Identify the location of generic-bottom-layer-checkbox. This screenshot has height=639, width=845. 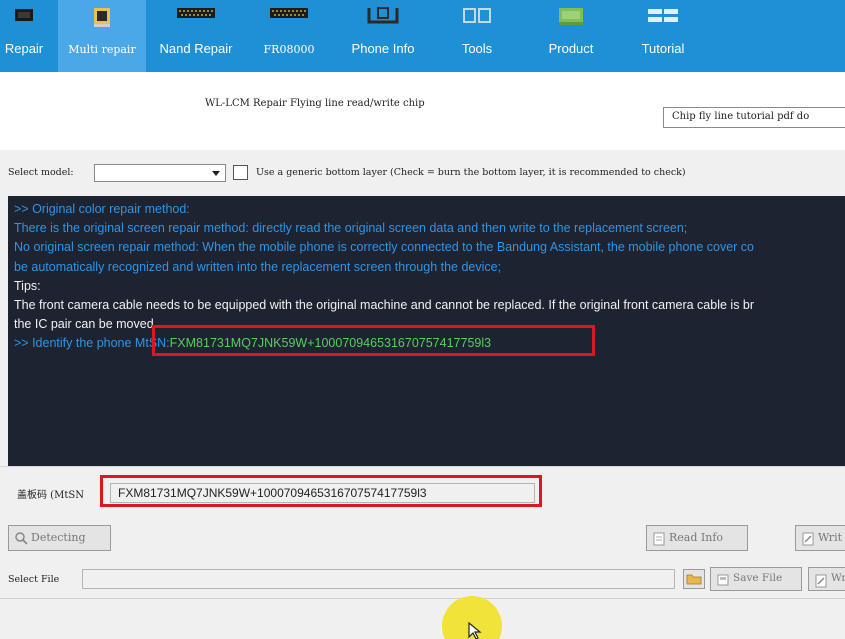
(240, 172).